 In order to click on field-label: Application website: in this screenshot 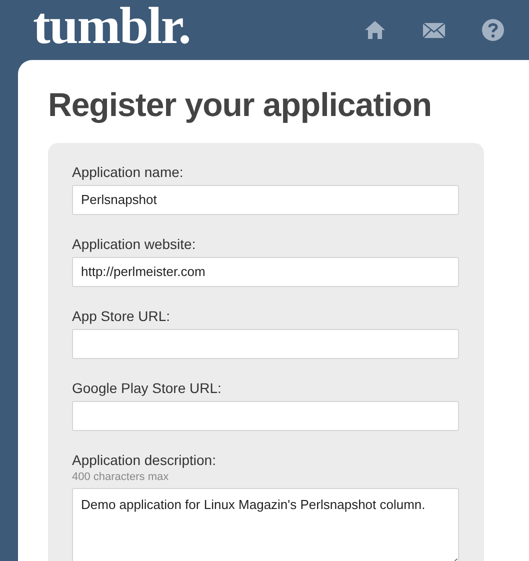, I will do `click(134, 243)`.